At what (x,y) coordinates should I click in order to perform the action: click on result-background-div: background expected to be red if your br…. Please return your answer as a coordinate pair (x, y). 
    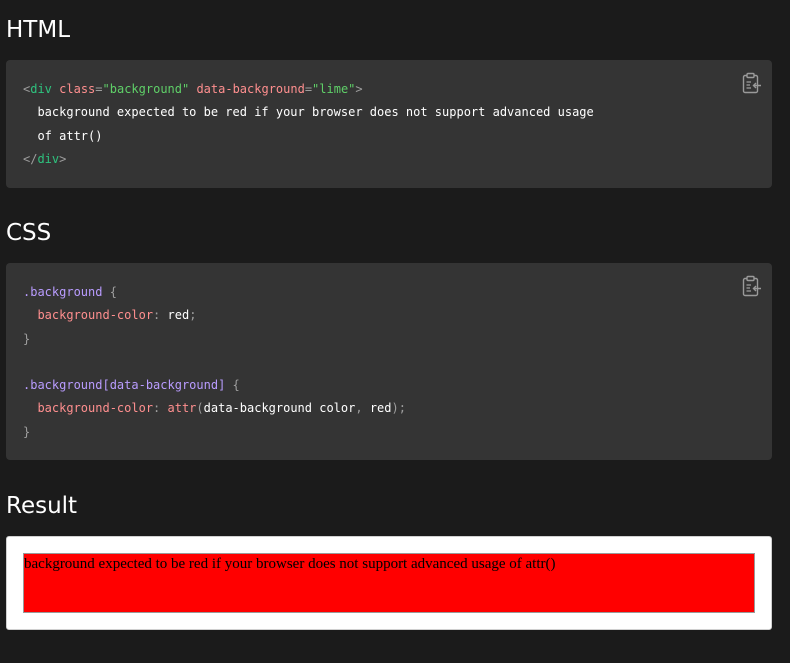
    Looking at the image, I should click on (389, 583).